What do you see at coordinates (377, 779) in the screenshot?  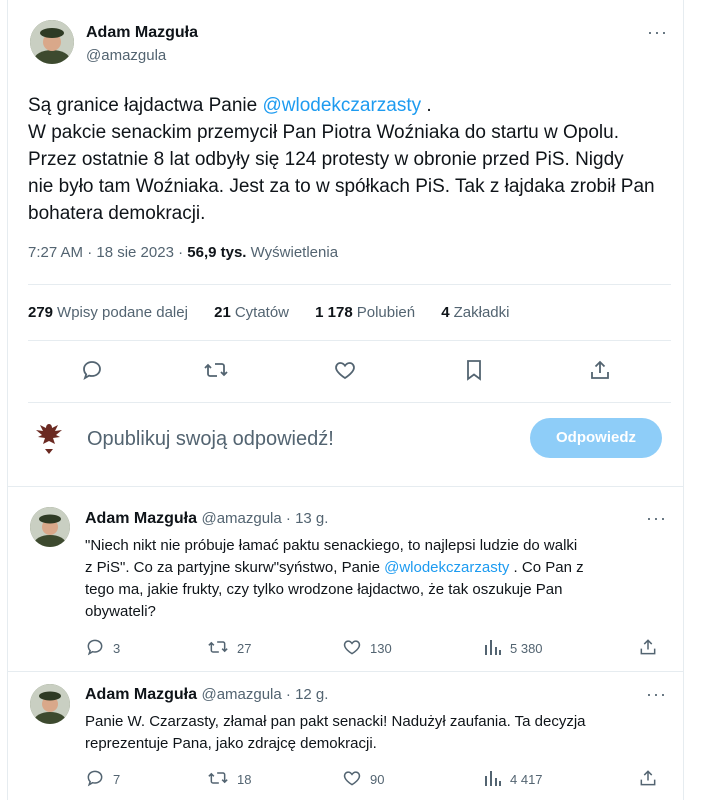 I see `like-count: 90` at bounding box center [377, 779].